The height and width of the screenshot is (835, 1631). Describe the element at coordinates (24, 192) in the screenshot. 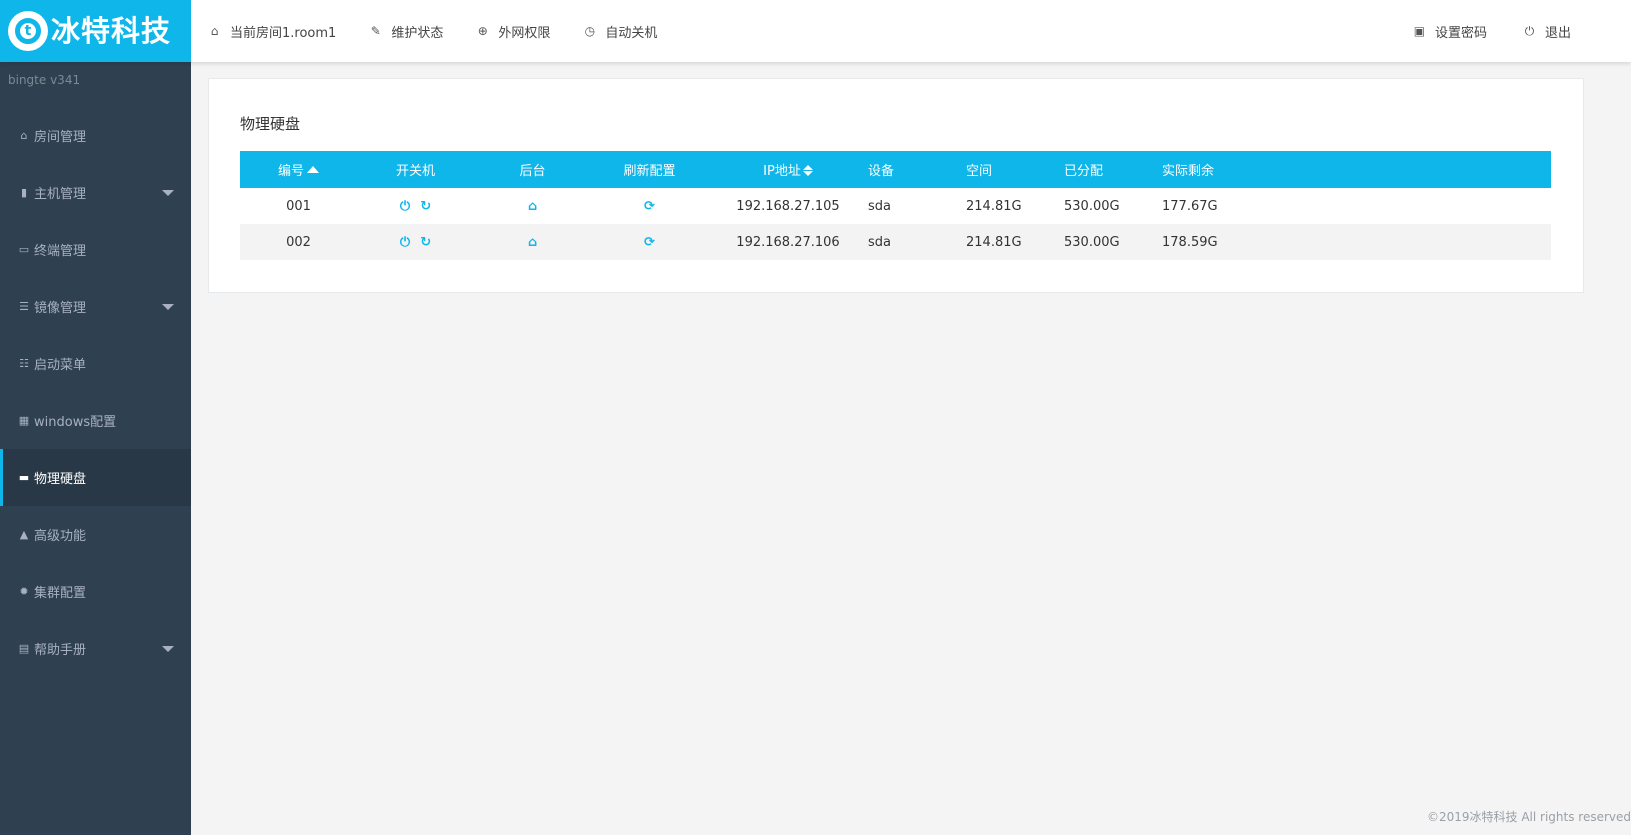

I see `server-icon: ▮` at that location.